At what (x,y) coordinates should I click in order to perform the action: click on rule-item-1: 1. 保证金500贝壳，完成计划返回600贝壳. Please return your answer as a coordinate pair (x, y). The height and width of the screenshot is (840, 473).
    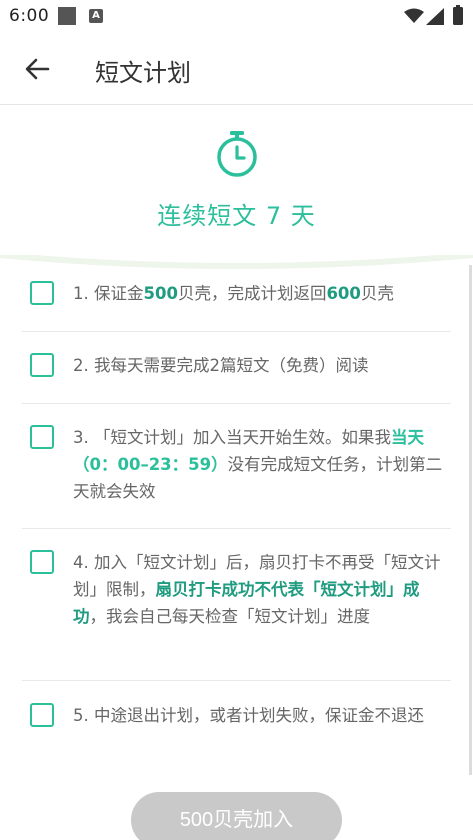
    Looking at the image, I should click on (236, 298).